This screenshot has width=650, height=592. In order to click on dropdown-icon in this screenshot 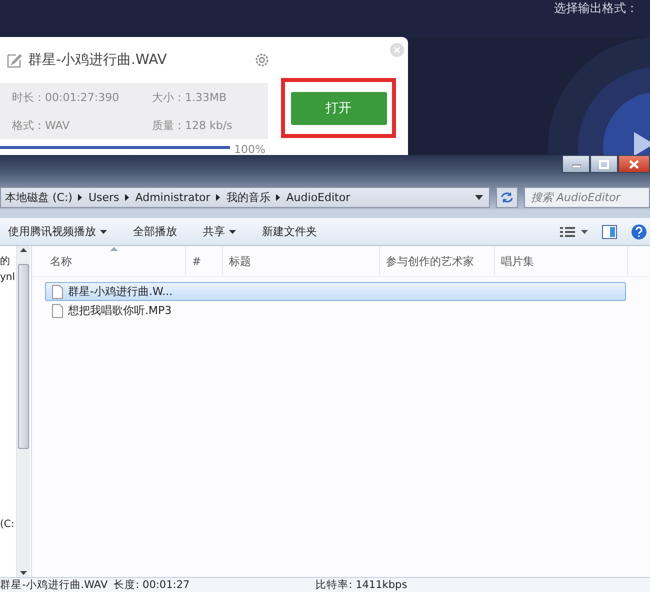, I will do `click(479, 197)`.